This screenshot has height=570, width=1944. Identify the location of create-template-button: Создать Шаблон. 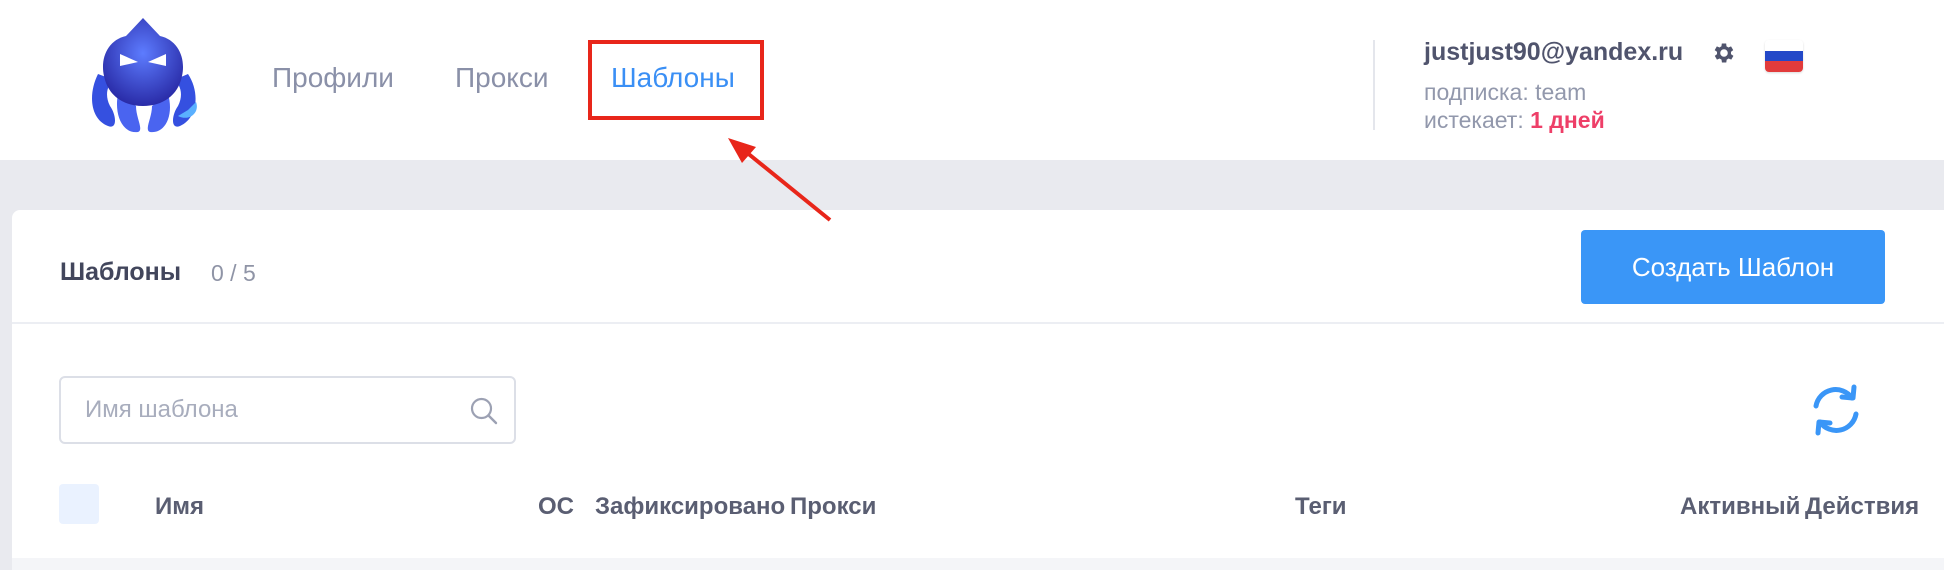
(1733, 267).